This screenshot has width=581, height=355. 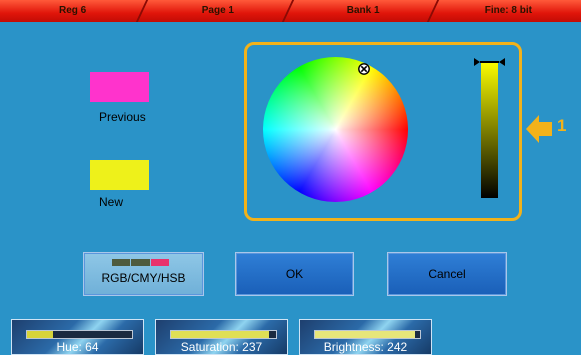 I want to click on new-label: New, so click(x=111, y=202).